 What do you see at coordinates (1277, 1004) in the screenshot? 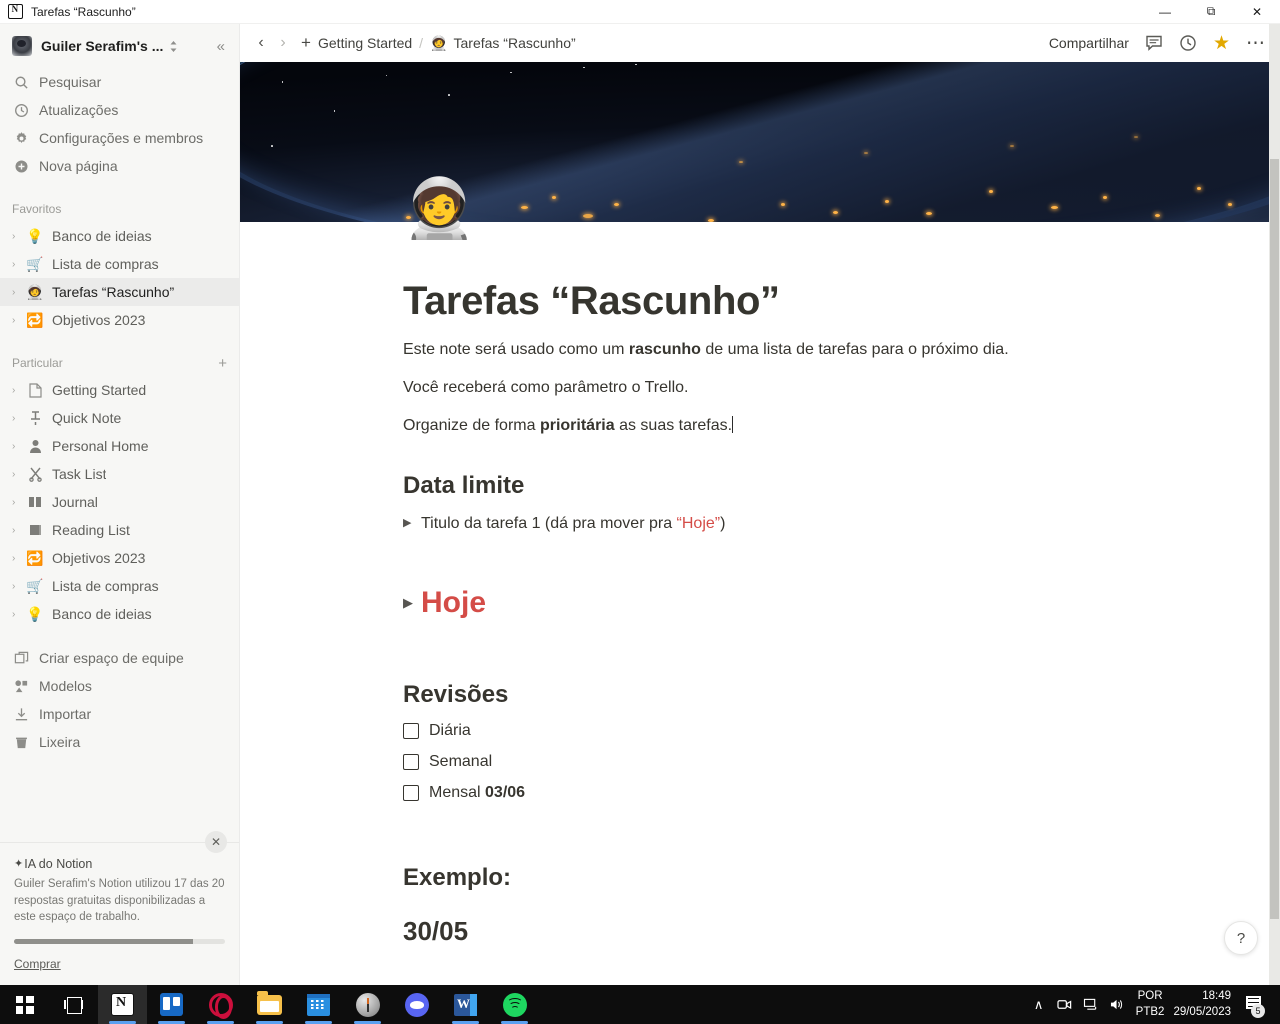
I see `show-desktop-button` at bounding box center [1277, 1004].